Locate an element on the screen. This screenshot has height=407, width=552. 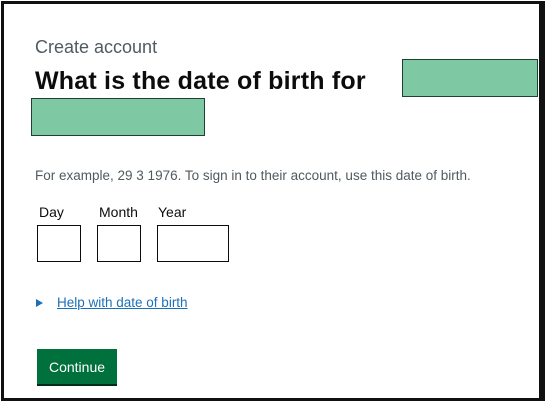
year-group: Year is located at coordinates (193, 233).